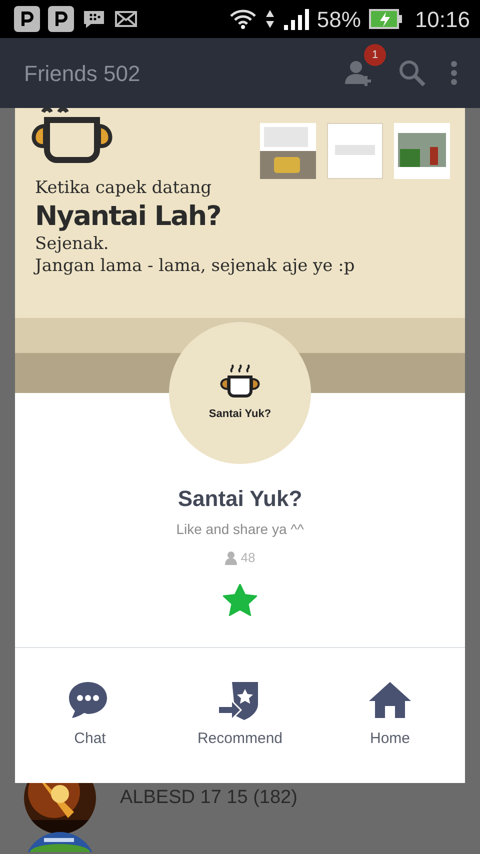 Image resolution: width=480 pixels, height=854 pixels. Describe the element at coordinates (295, 19) in the screenshot. I see `signal-icon` at that location.